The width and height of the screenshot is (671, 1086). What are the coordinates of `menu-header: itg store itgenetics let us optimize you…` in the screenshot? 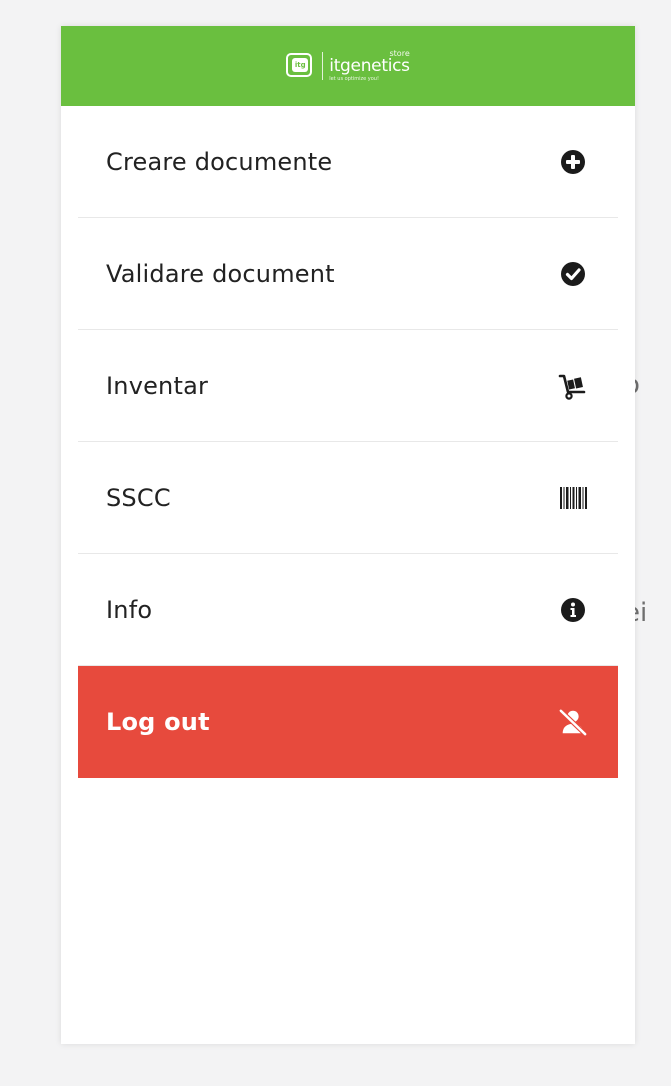 It's located at (348, 66).